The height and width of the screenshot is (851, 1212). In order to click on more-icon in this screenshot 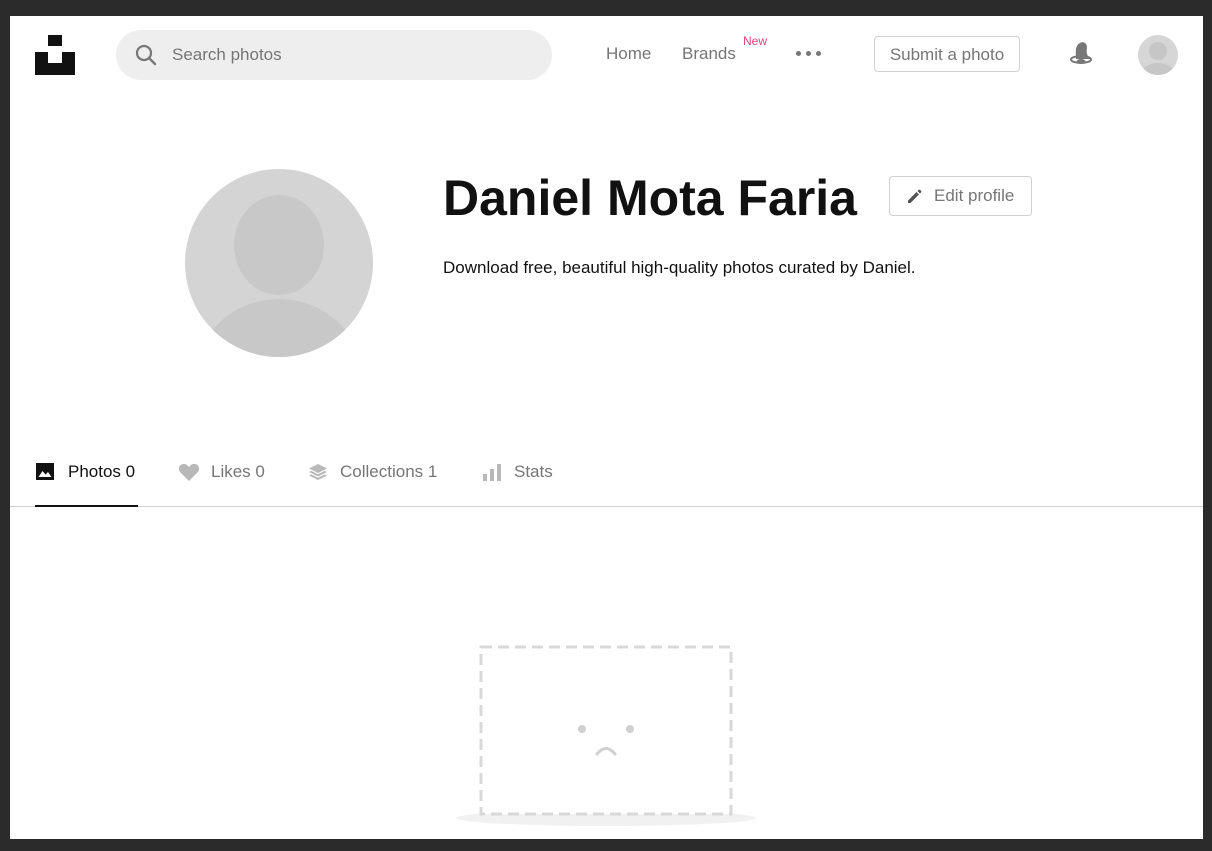, I will do `click(809, 54)`.